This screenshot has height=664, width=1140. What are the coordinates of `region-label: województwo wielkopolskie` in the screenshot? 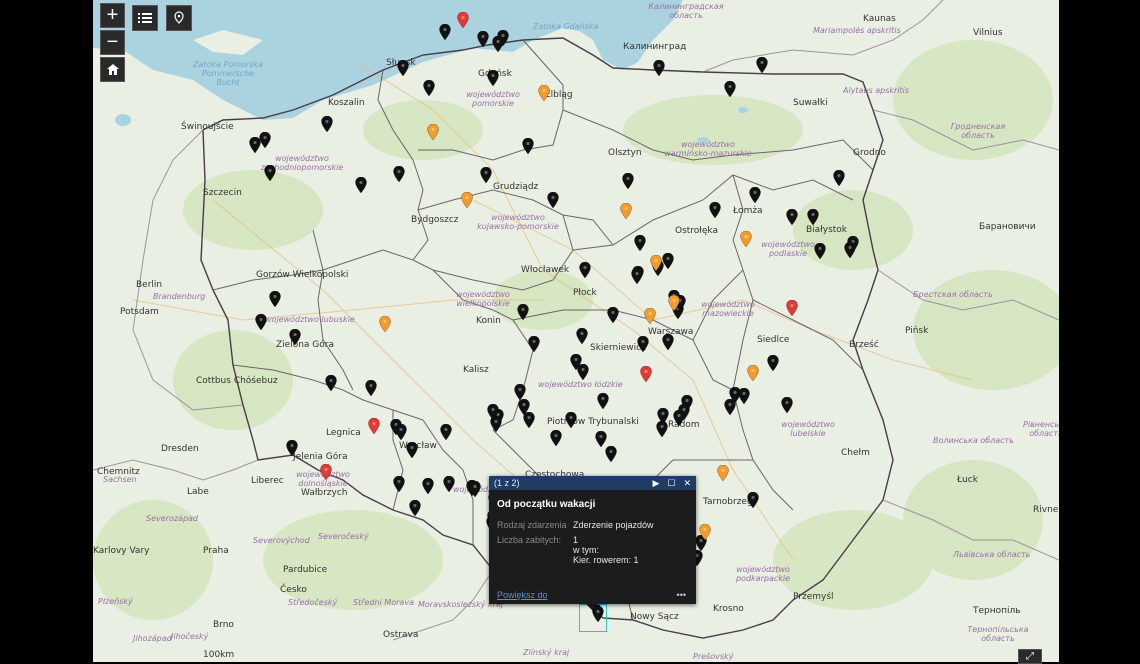 It's located at (483, 299).